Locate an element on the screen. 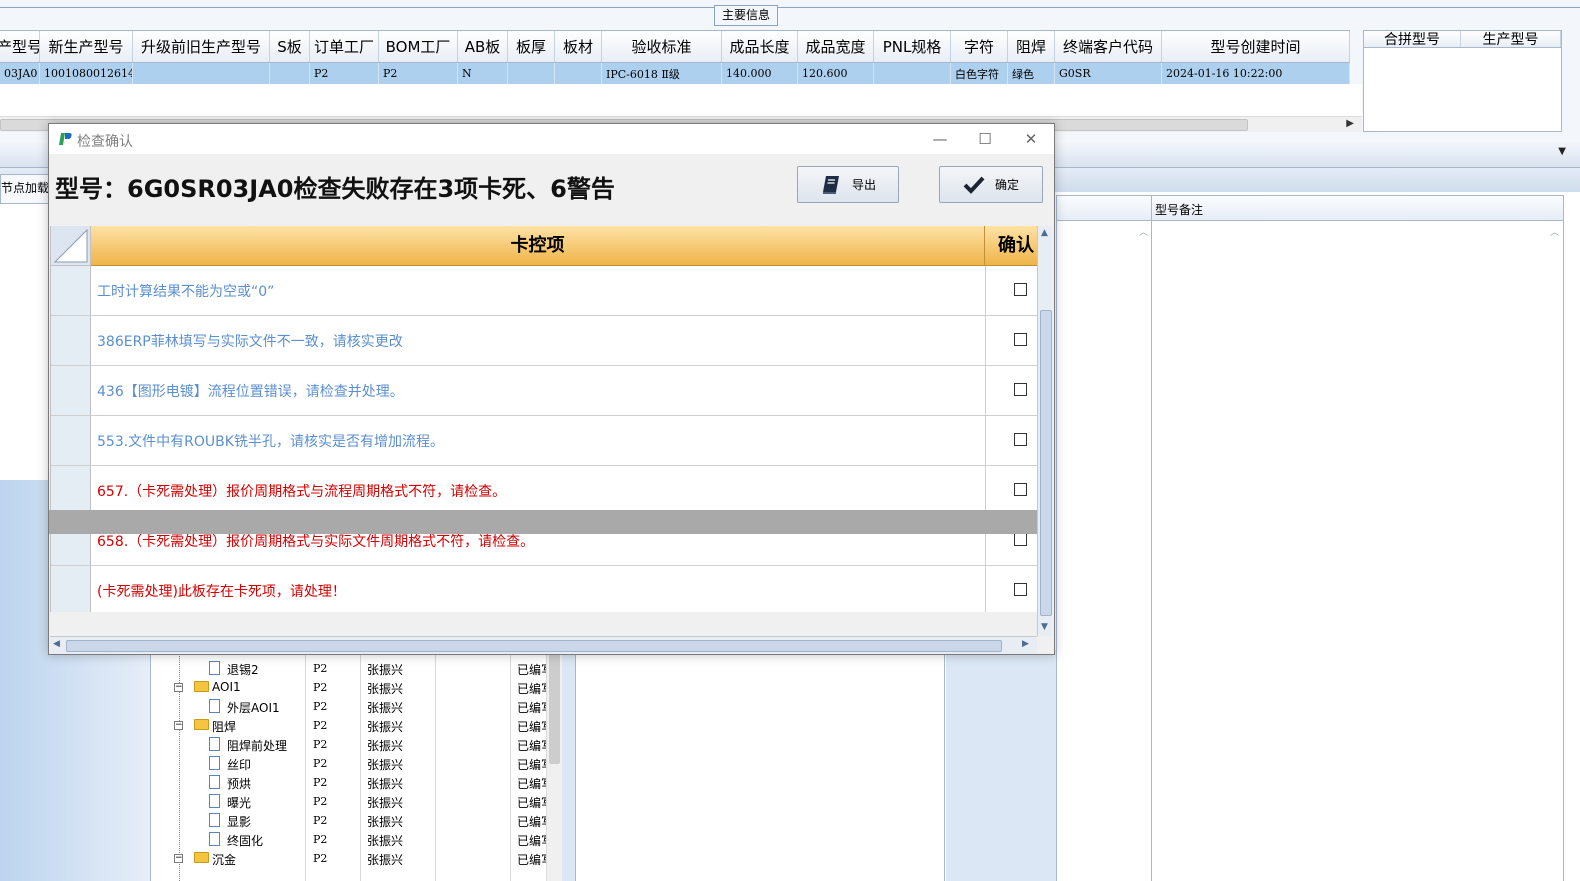 The height and width of the screenshot is (881, 1580). control-item-row: 553.文件中有ROUBK铣半孔，请核实是否有增加流程。 is located at coordinates (544, 441).